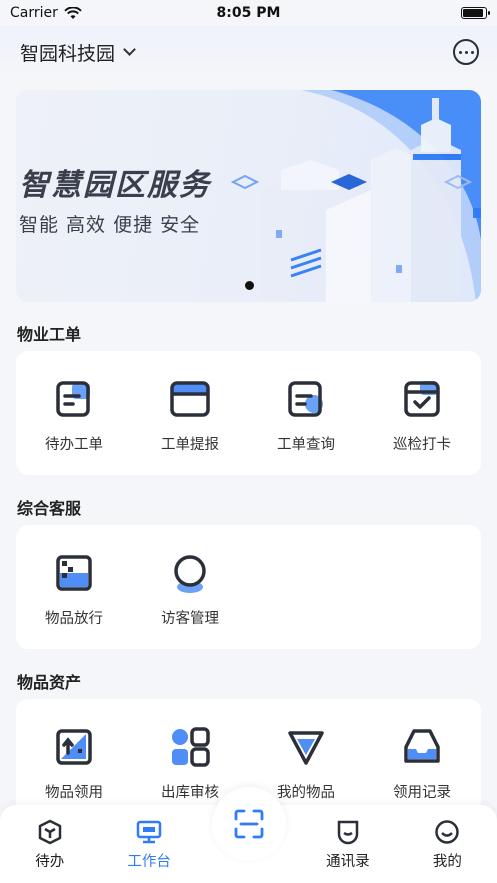 The width and height of the screenshot is (497, 883). Describe the element at coordinates (190, 619) in the screenshot. I see `visitor-management-label: 访客管理` at that location.